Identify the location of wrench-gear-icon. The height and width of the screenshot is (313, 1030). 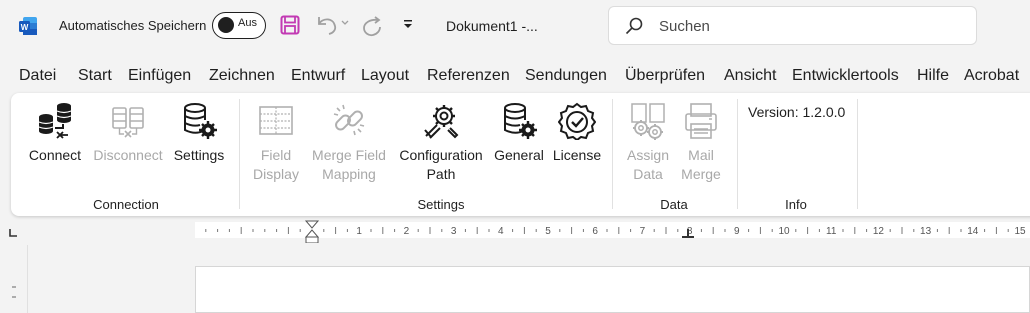
(441, 122).